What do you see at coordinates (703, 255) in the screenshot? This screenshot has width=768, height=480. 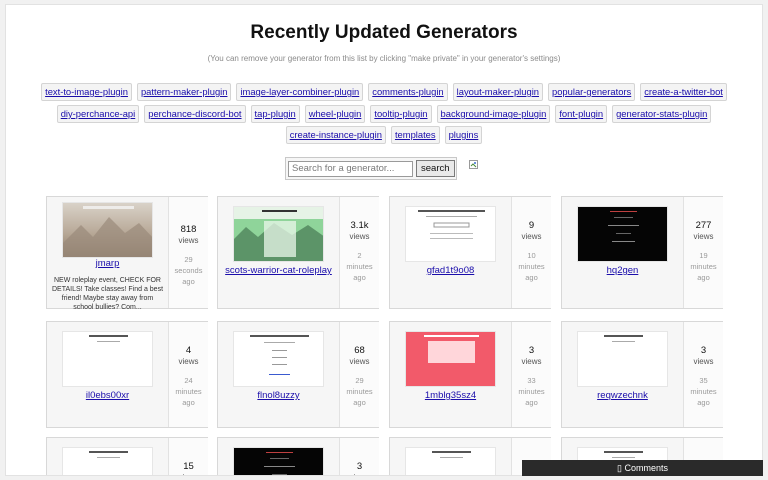 I see `updated-time-part: 19` at bounding box center [703, 255].